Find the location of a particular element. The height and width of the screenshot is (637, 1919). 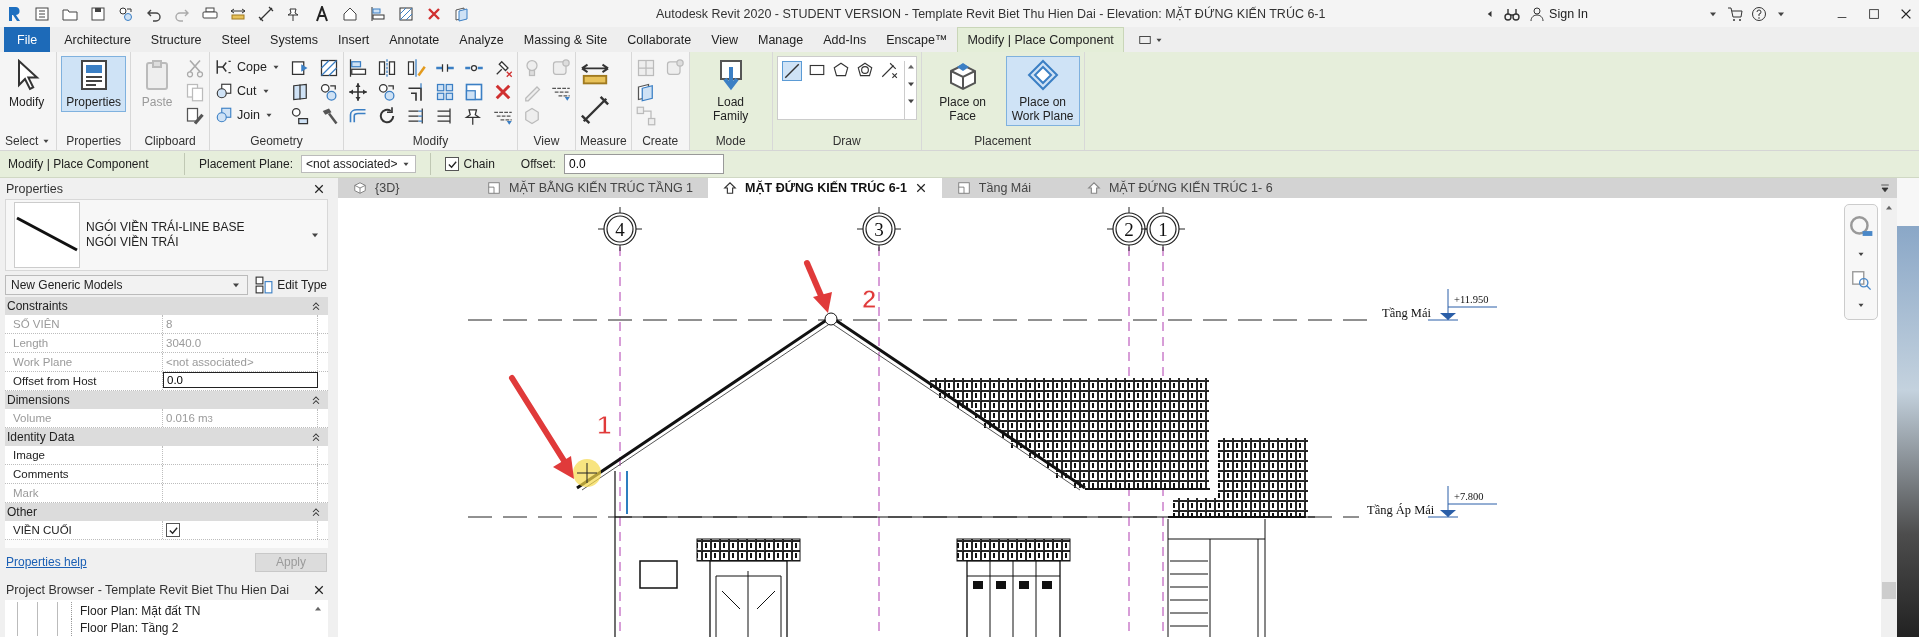

group-title: Identity Data is located at coordinates (41, 437).